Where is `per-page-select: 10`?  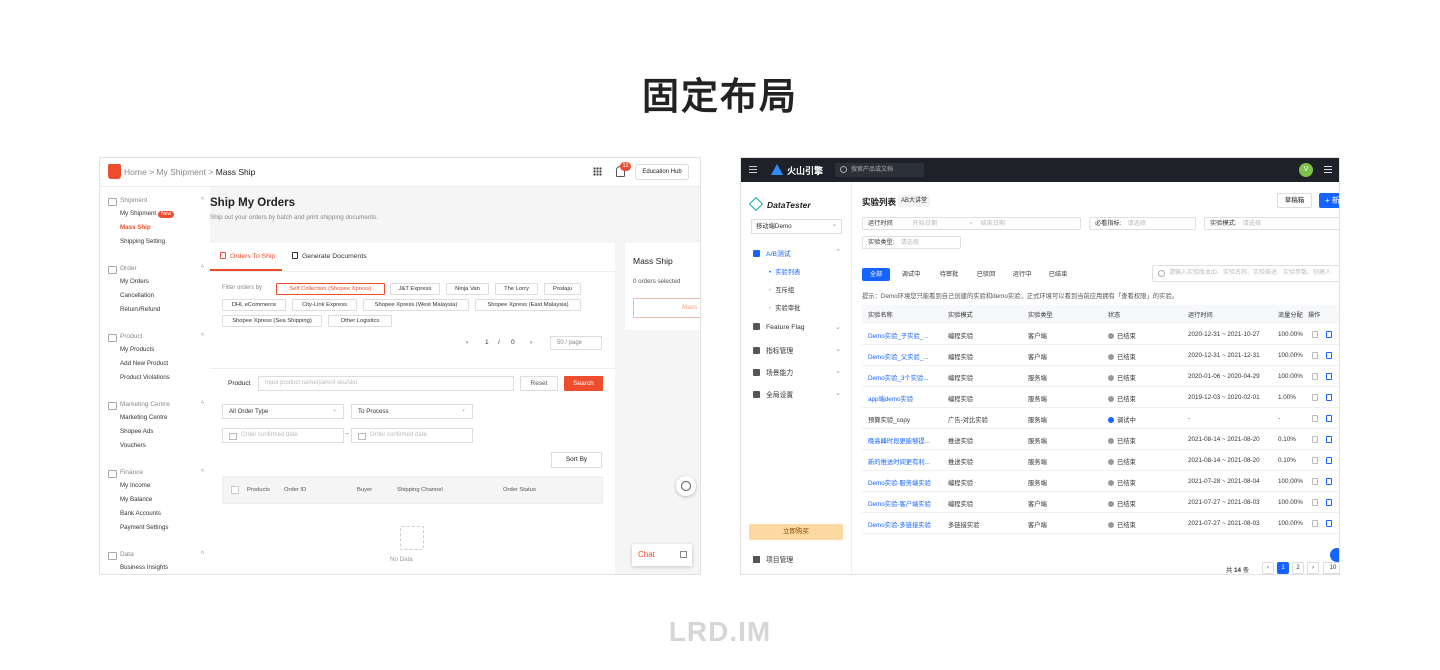
per-page-select: 10 is located at coordinates (1331, 568).